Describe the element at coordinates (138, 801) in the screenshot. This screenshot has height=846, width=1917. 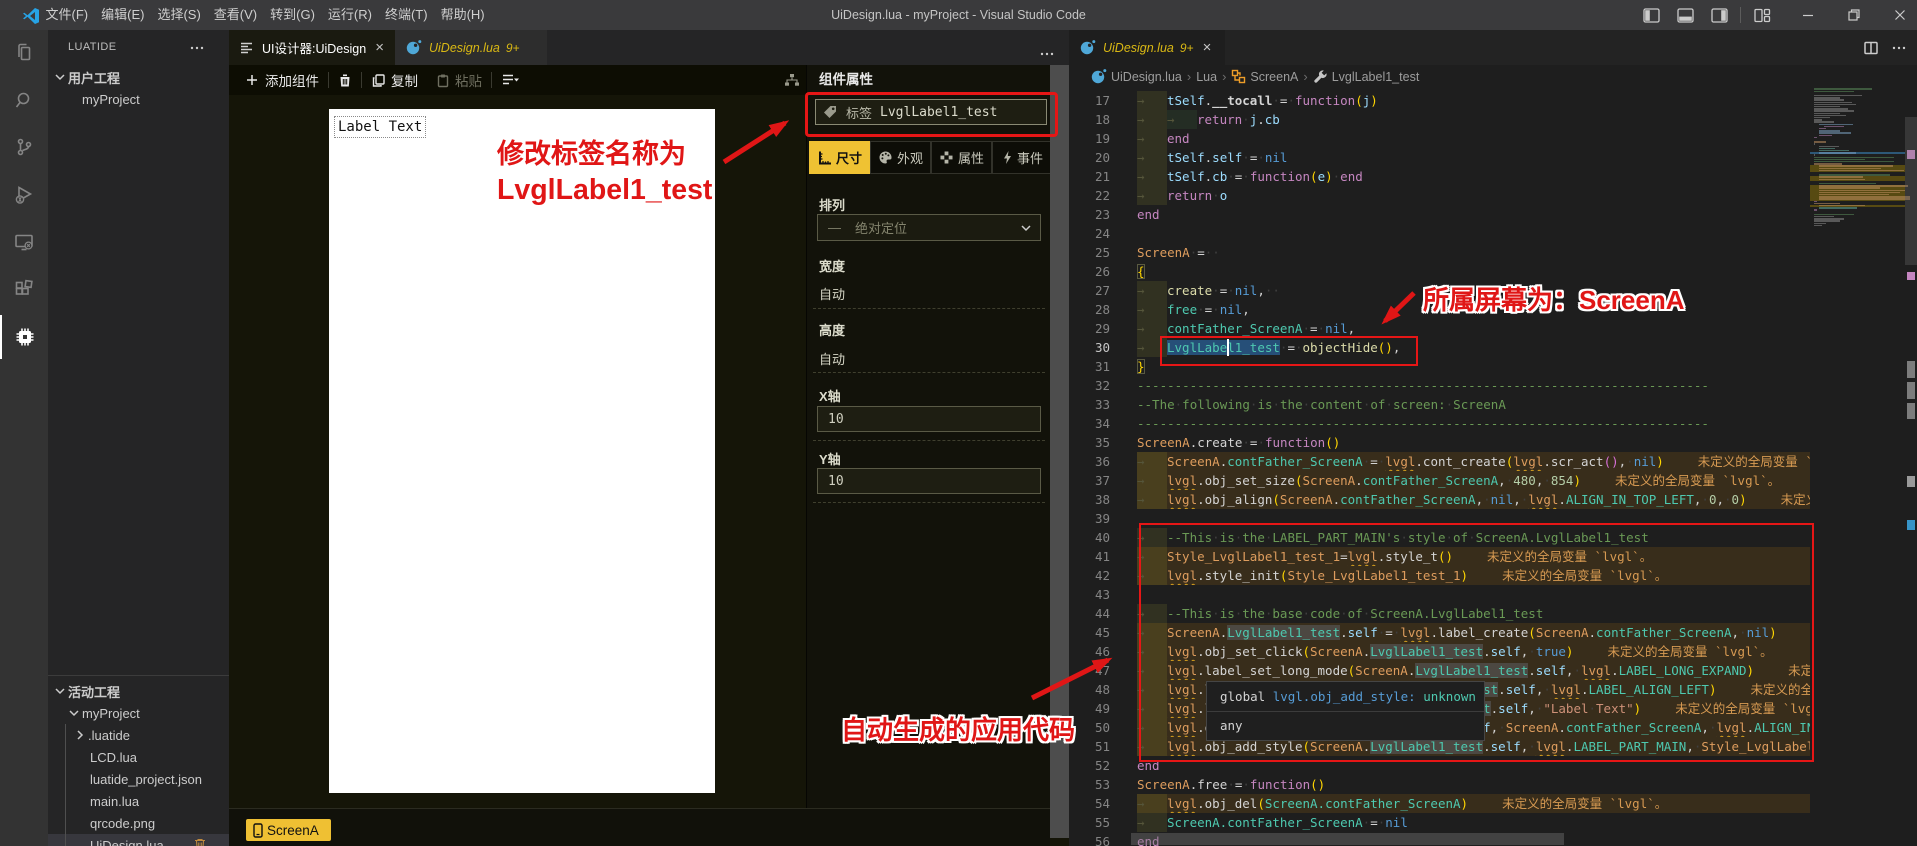
I see `tree-item-main-lua: main.lua` at that location.